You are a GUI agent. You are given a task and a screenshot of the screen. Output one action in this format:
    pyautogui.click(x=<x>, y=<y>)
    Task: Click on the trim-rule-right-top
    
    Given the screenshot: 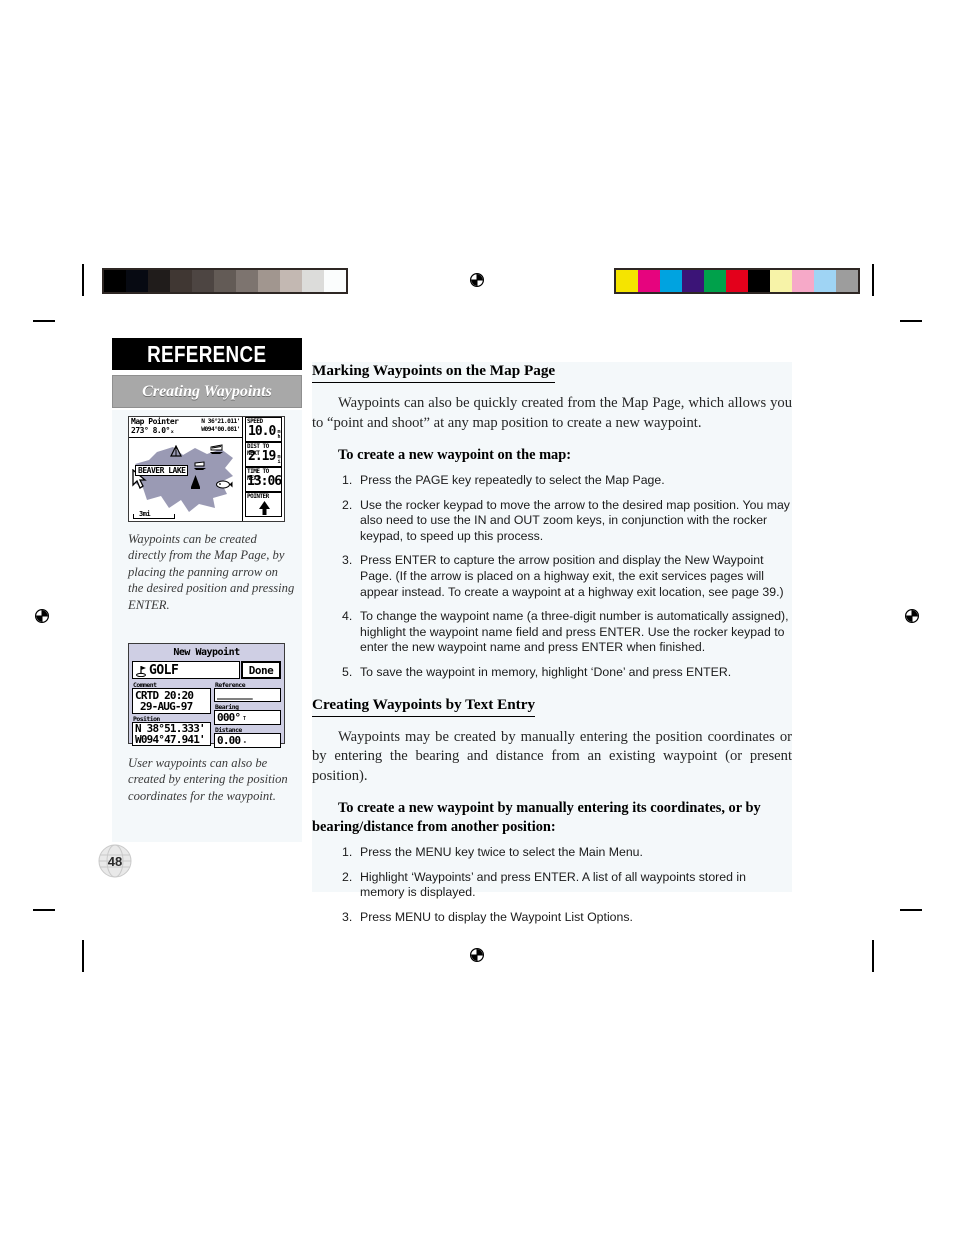 What is the action you would take?
    pyautogui.click(x=873, y=280)
    